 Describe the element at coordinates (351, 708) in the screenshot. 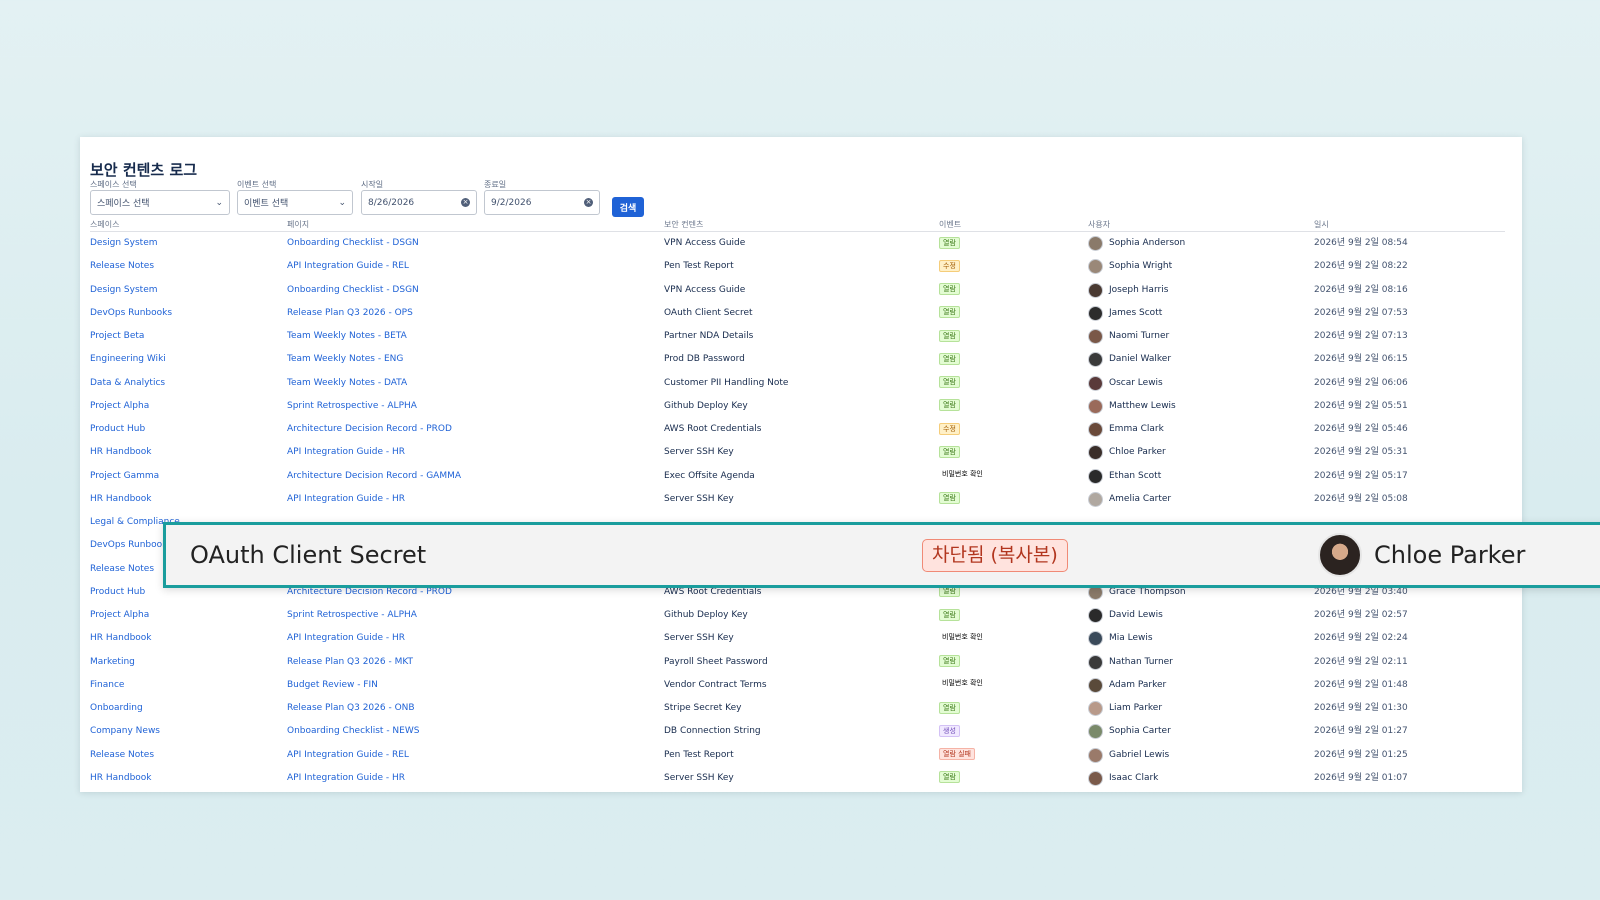

I see `page-link: Release Plan Q3 2026 - ONB` at that location.